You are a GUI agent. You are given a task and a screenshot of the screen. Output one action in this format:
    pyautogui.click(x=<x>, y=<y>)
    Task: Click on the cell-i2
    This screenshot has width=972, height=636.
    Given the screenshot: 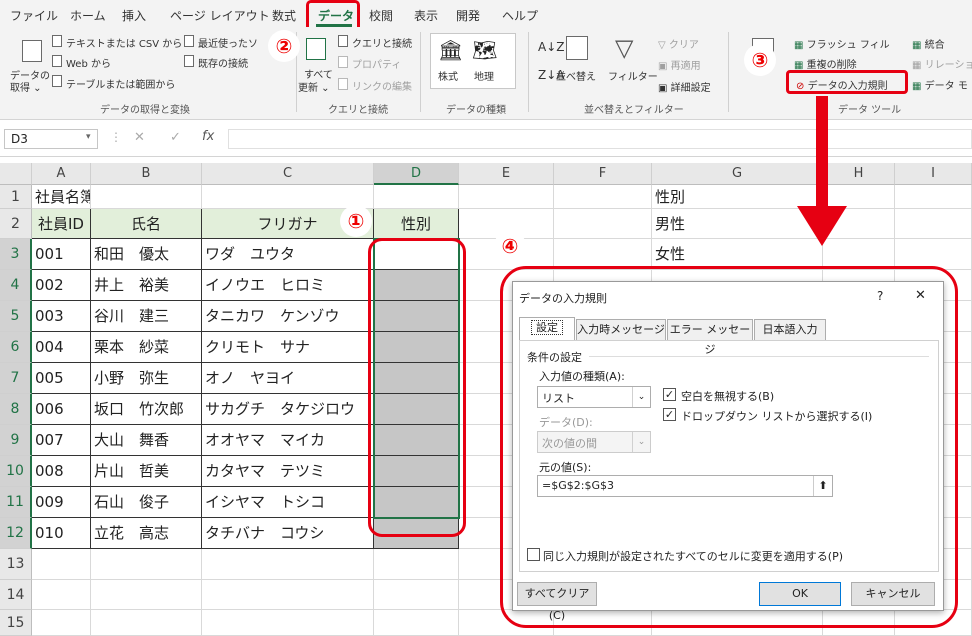 What is the action you would take?
    pyautogui.click(x=933, y=224)
    